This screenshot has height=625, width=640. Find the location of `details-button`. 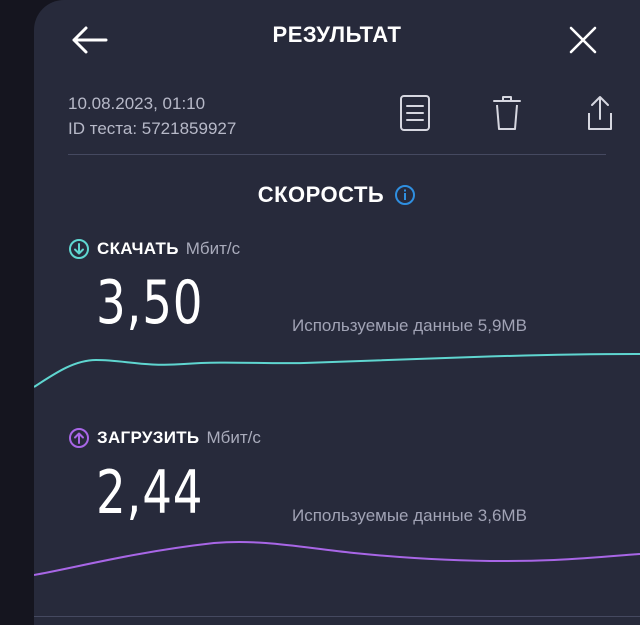

details-button is located at coordinates (415, 113).